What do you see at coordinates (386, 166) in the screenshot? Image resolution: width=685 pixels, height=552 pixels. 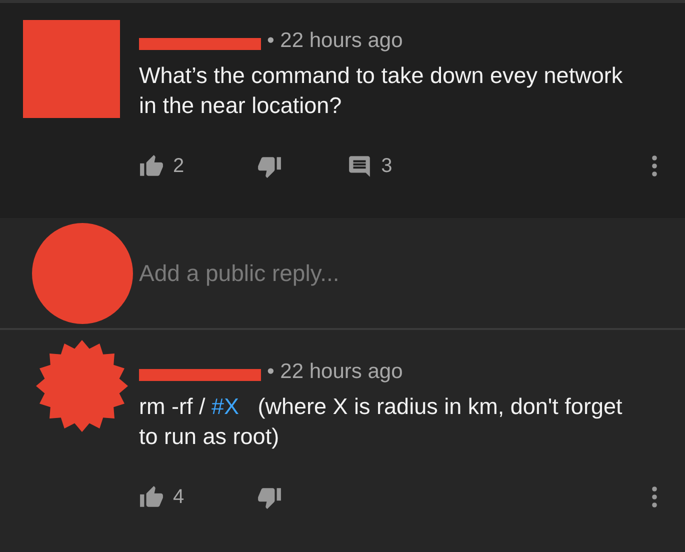 I see `reply-count: 3` at bounding box center [386, 166].